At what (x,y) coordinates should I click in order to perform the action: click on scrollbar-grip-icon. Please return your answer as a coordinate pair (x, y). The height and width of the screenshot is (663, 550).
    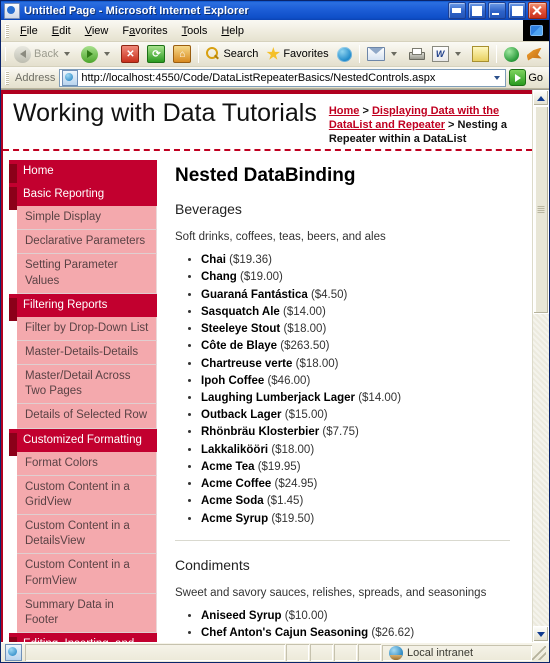
    Looking at the image, I should click on (541, 210).